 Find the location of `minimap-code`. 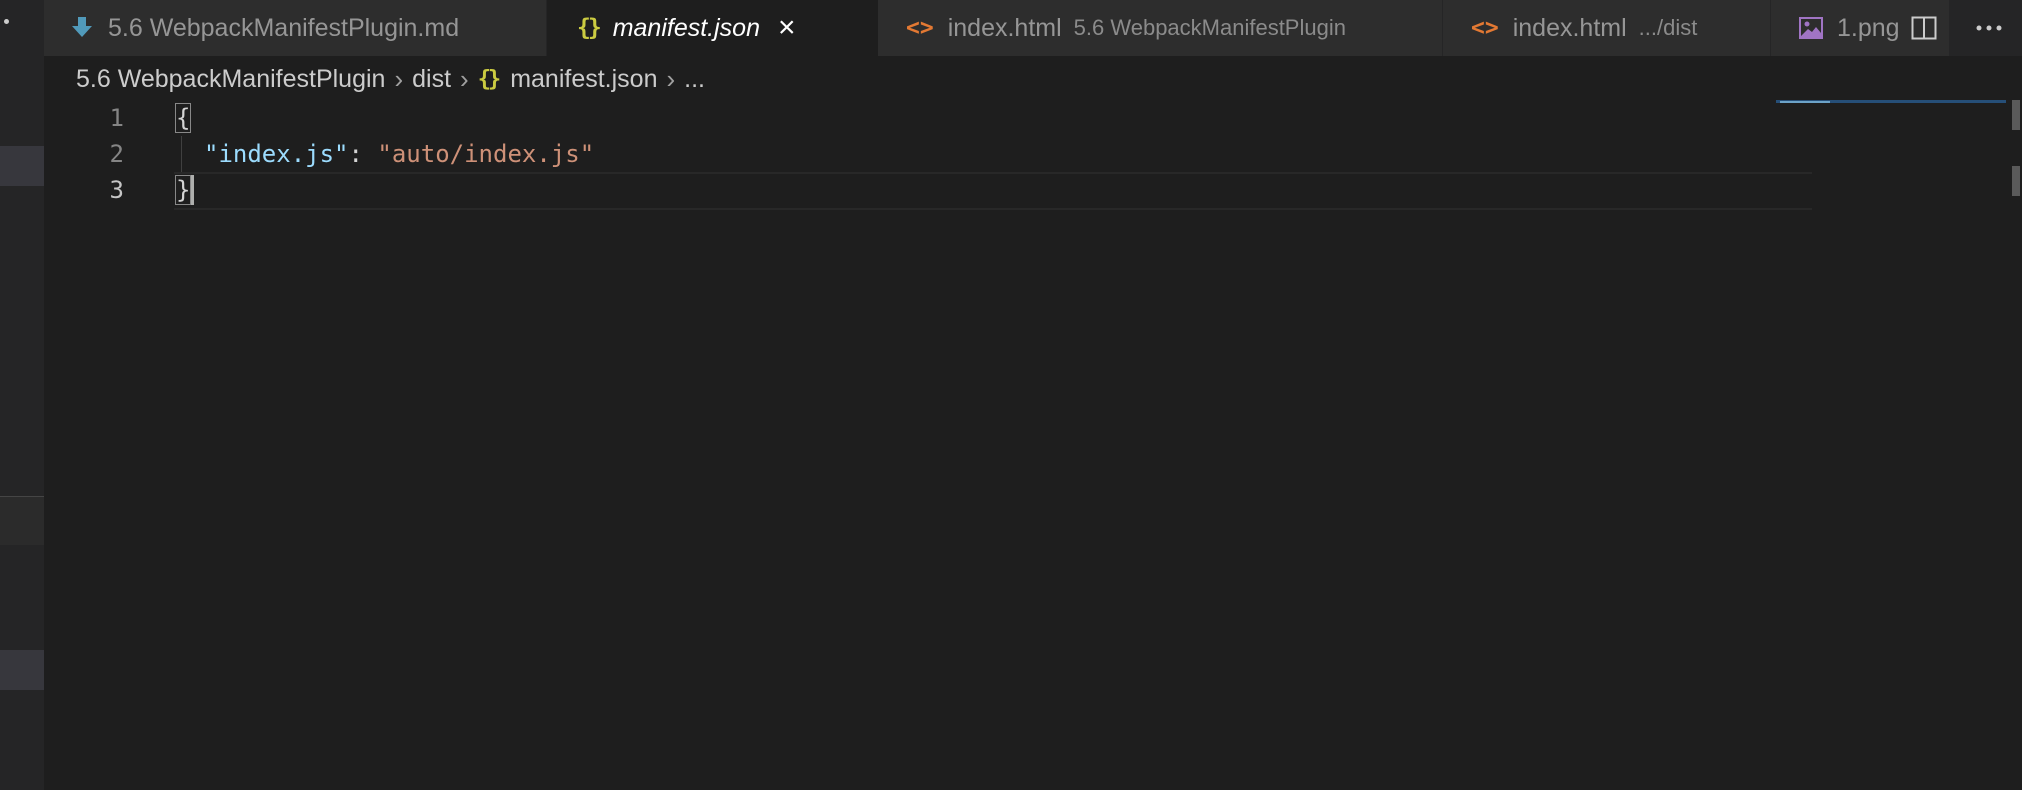

minimap-code is located at coordinates (1805, 102).